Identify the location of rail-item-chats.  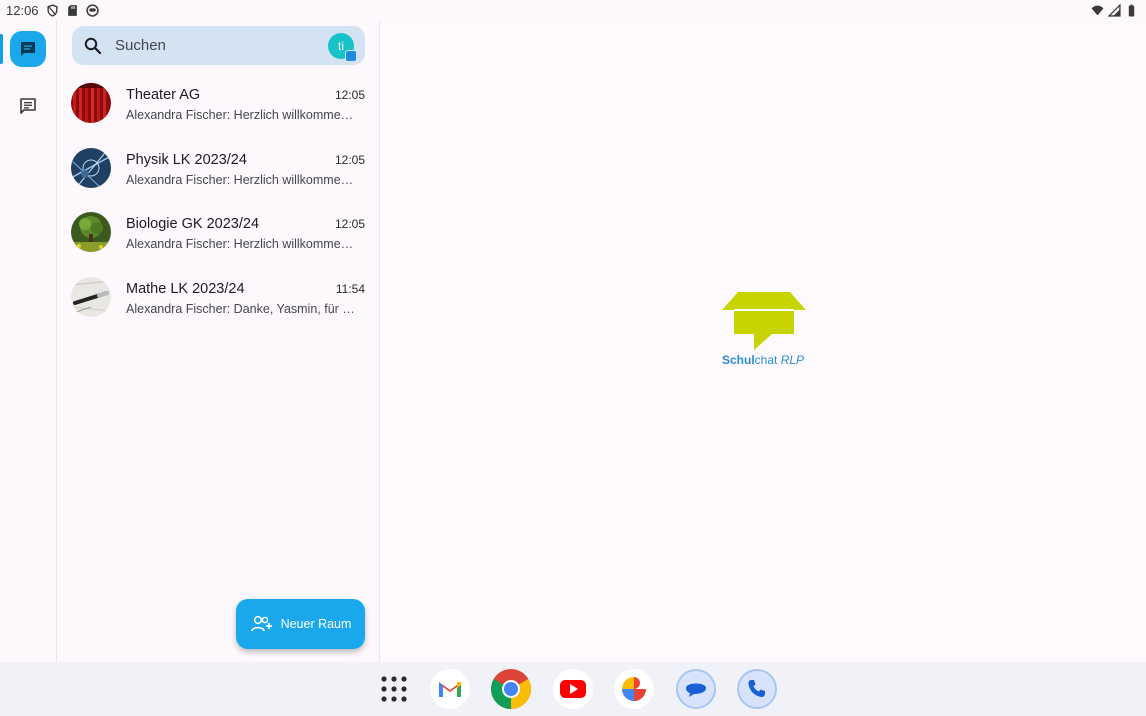
(28, 49).